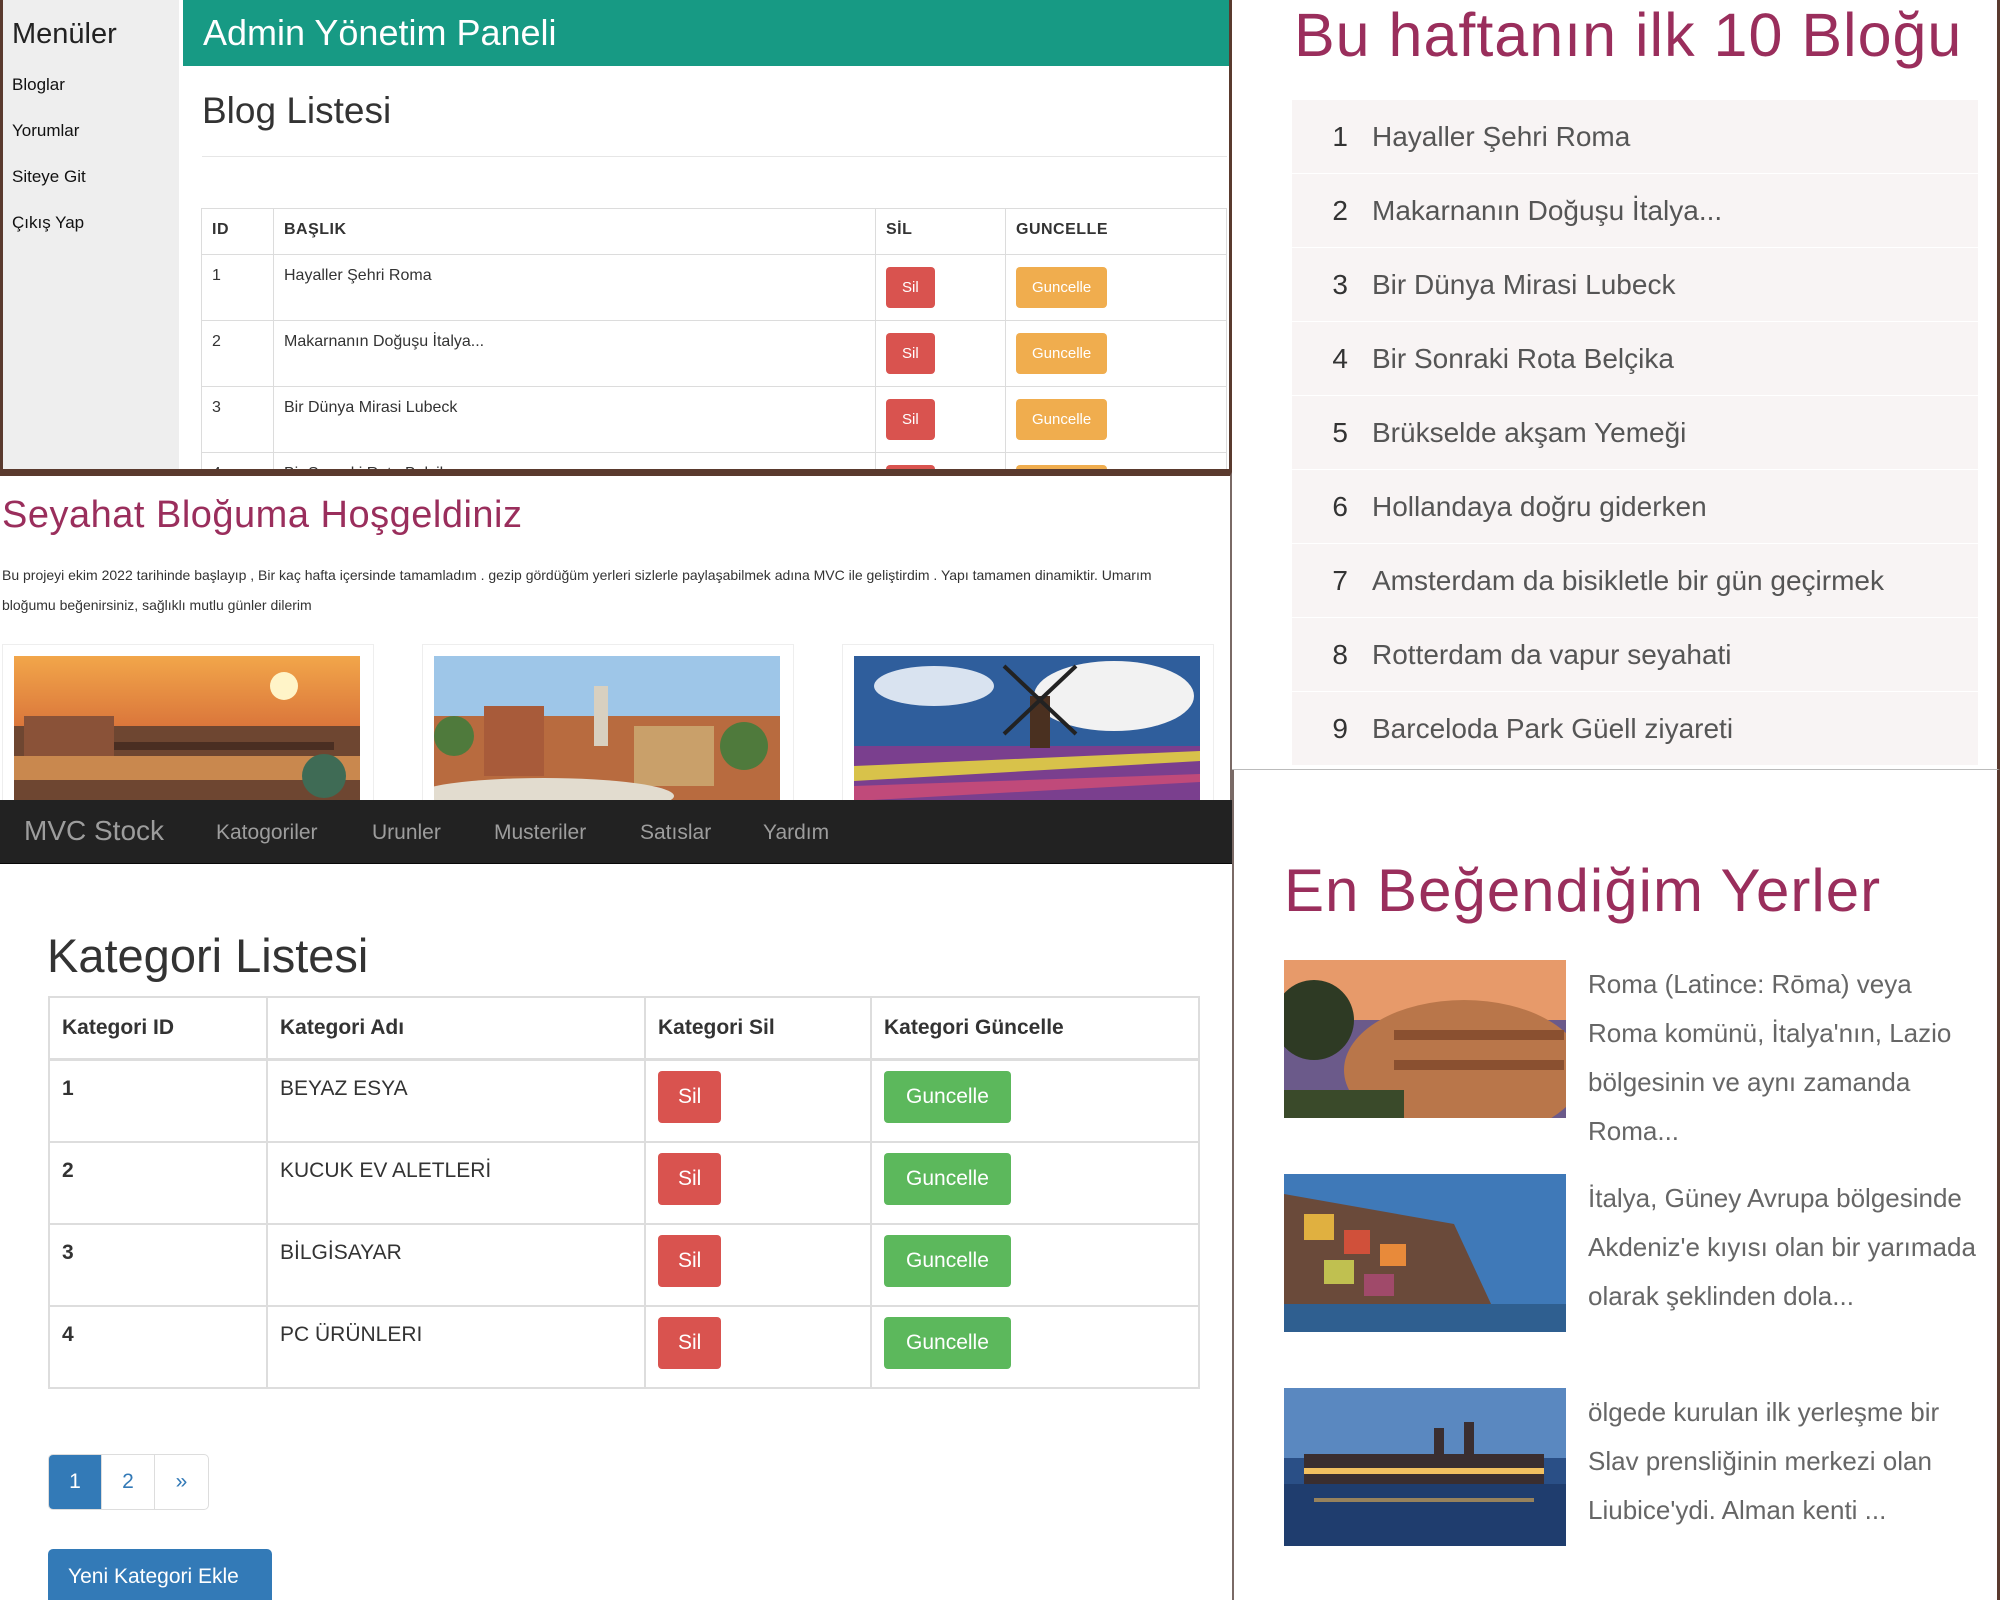  What do you see at coordinates (297, 110) in the screenshot?
I see `page-title: Blog Listesi` at bounding box center [297, 110].